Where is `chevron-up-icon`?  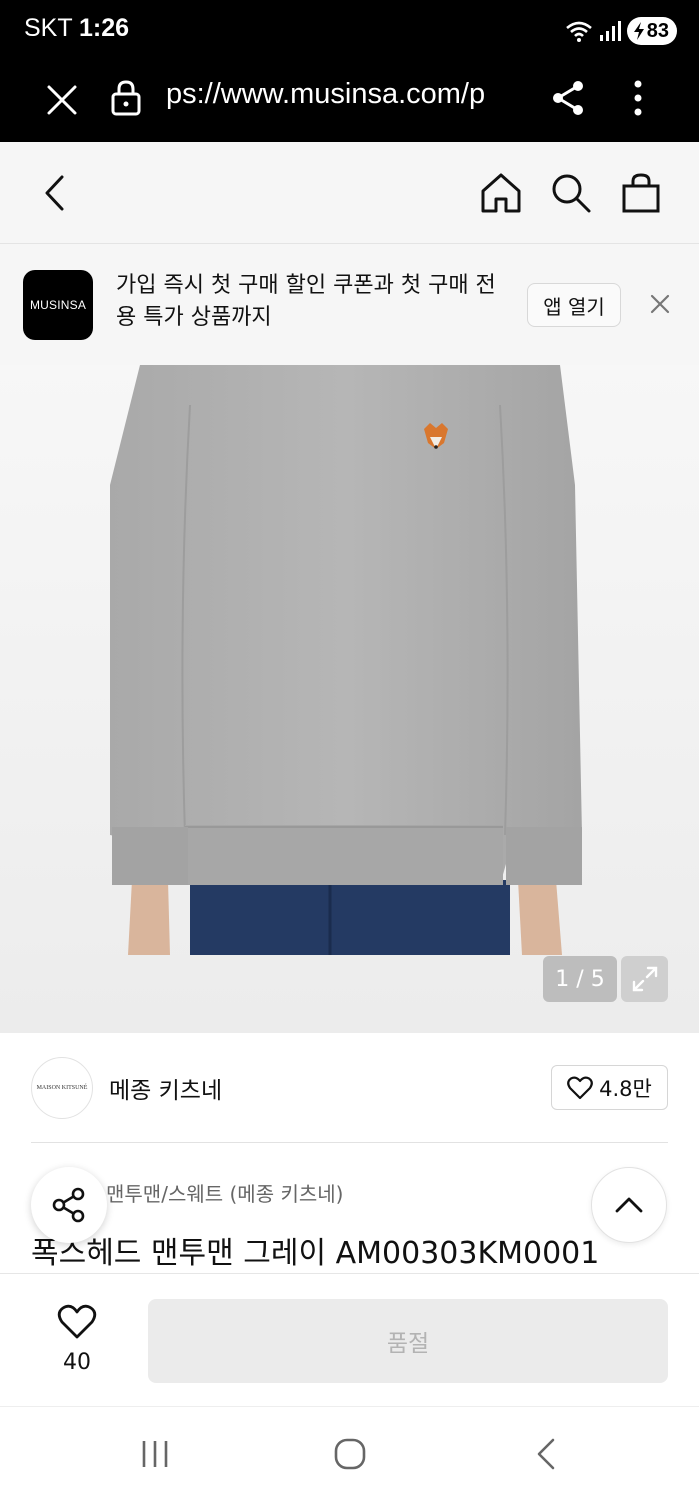
chevron-up-icon is located at coordinates (629, 1205).